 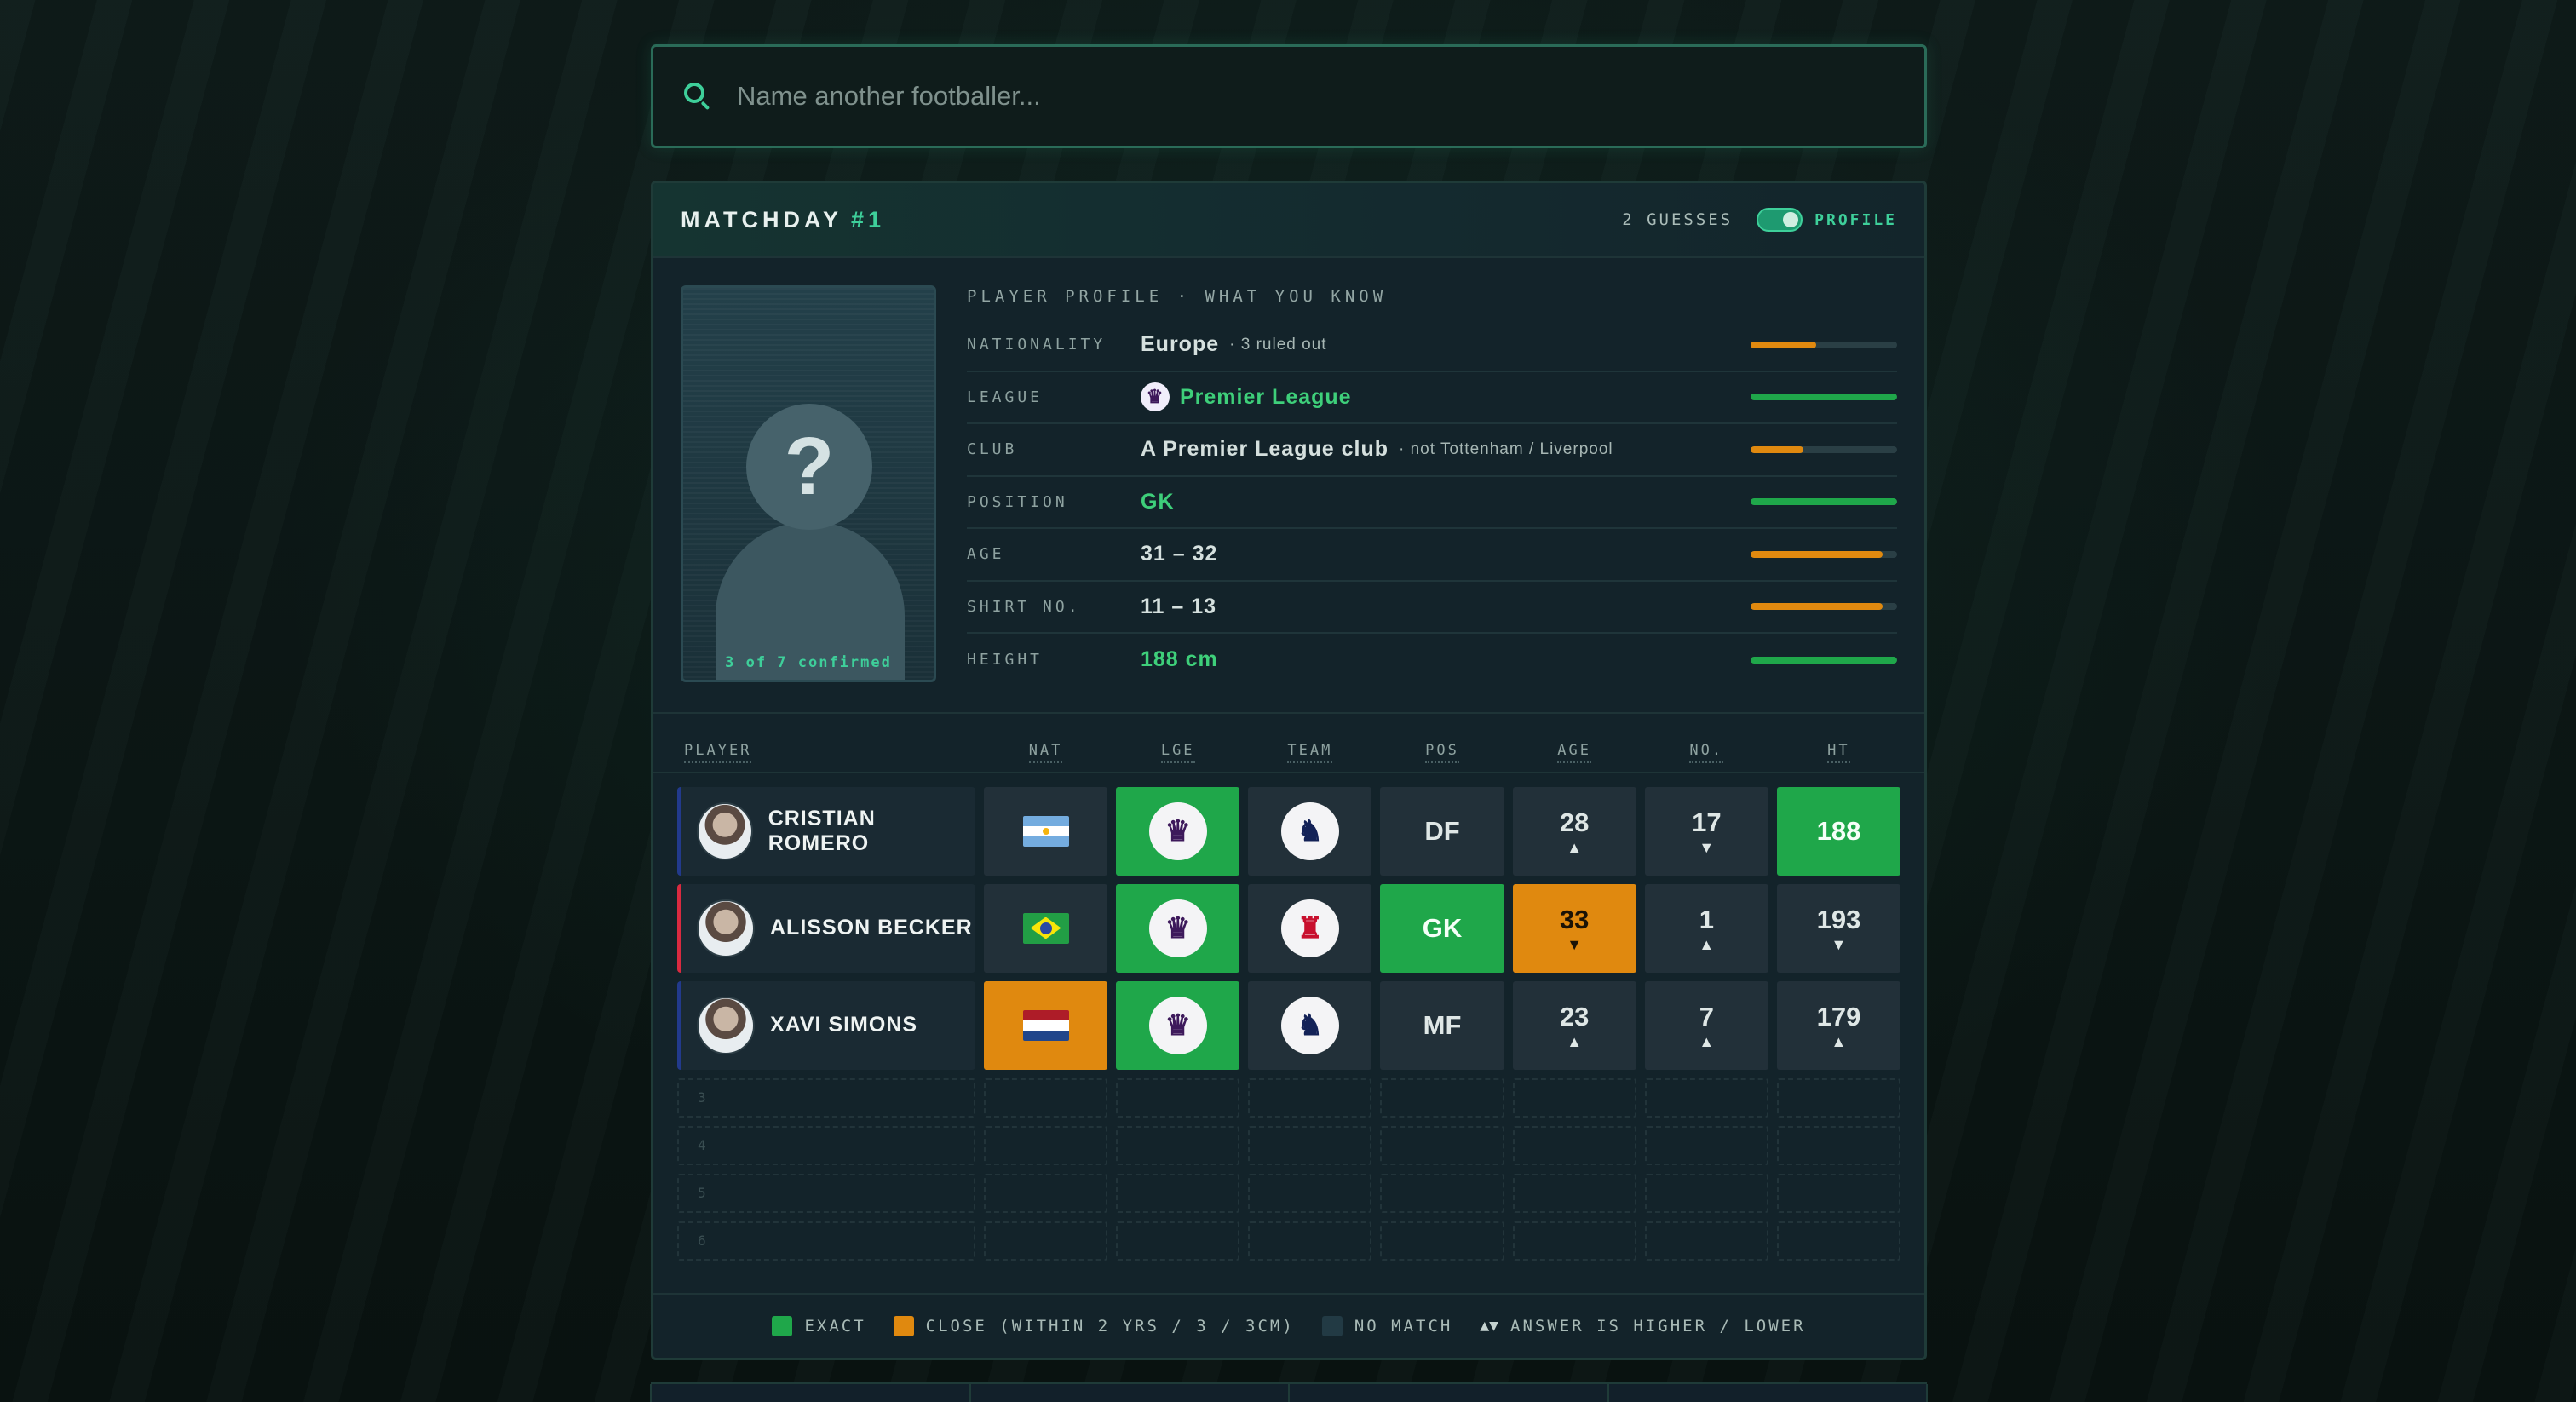 I want to click on profile-label: AGE, so click(x=986, y=554).